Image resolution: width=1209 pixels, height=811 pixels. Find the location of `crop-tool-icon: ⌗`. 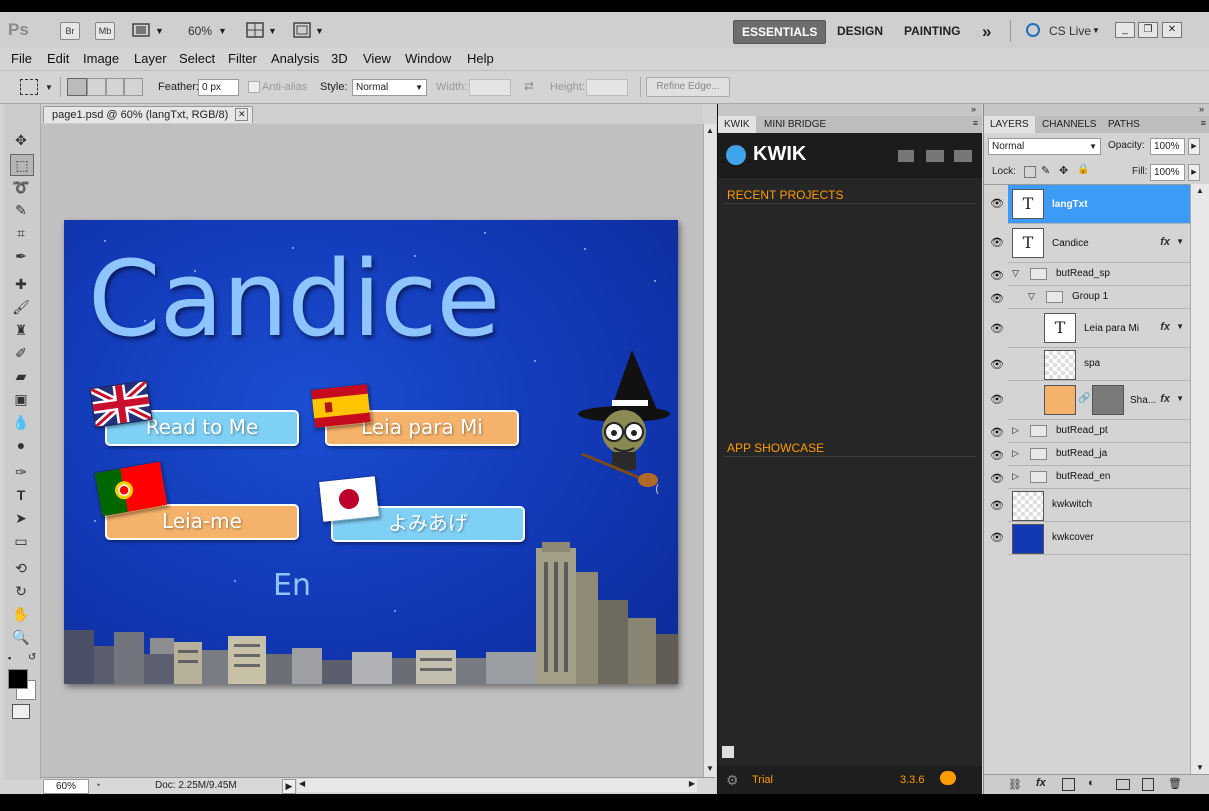

crop-tool-icon: ⌗ is located at coordinates (21, 233).